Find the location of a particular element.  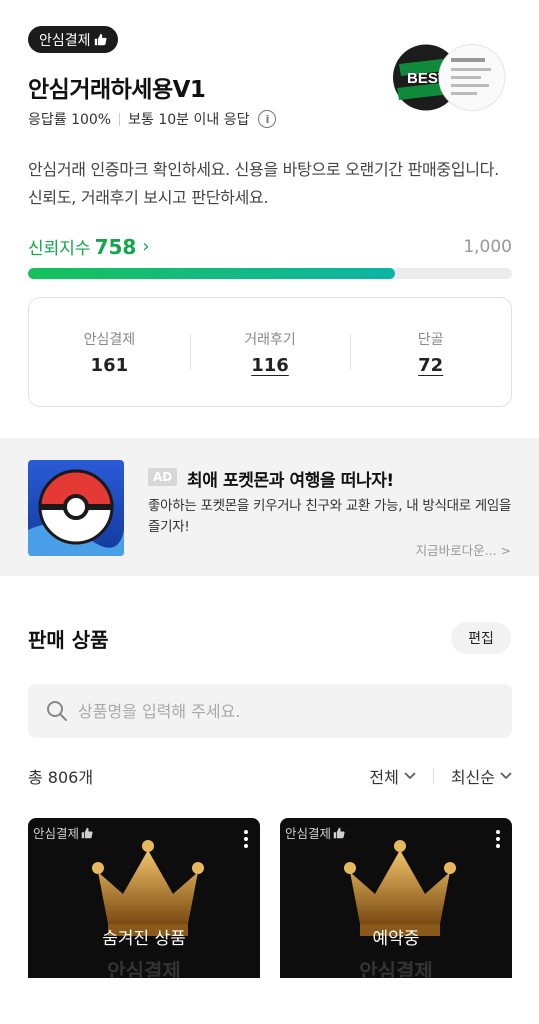

product-total: 총 806개 is located at coordinates (61, 777).